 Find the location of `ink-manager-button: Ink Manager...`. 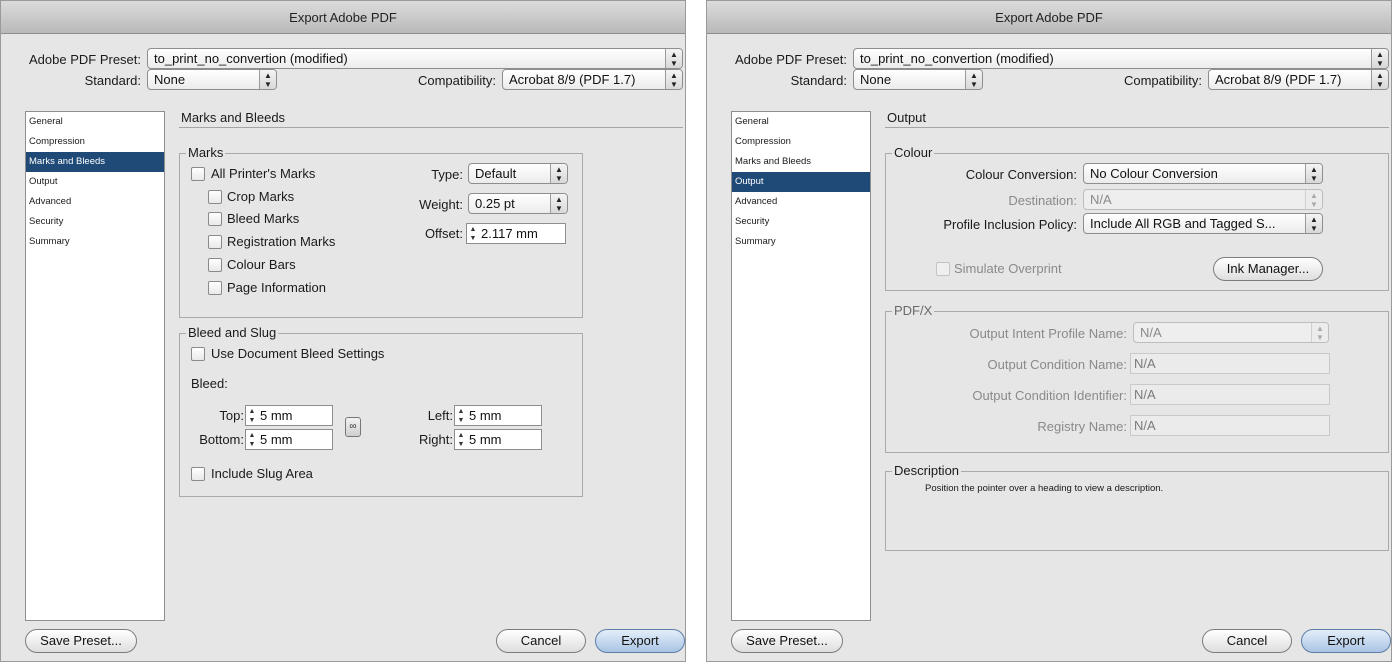

ink-manager-button: Ink Manager... is located at coordinates (1268, 269).